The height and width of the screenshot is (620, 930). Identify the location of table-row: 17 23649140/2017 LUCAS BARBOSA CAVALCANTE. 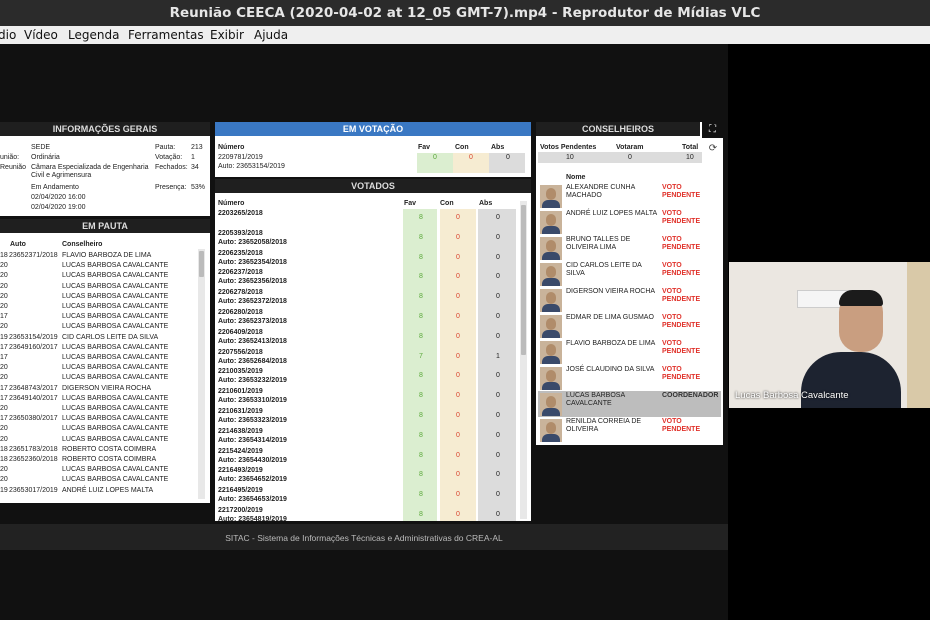
(99, 399).